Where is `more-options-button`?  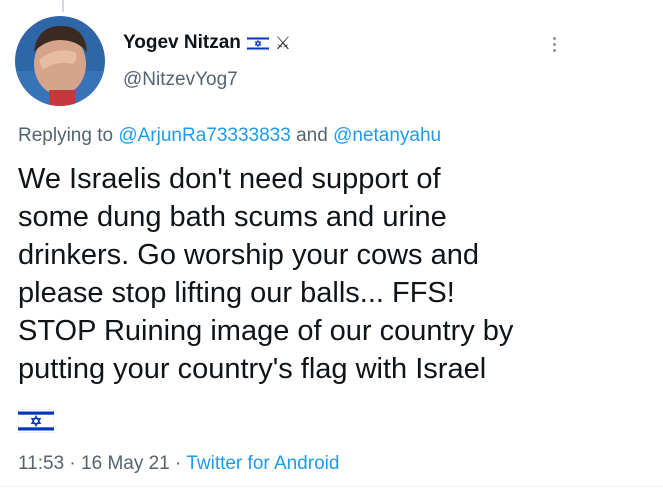 more-options-button is located at coordinates (554, 44).